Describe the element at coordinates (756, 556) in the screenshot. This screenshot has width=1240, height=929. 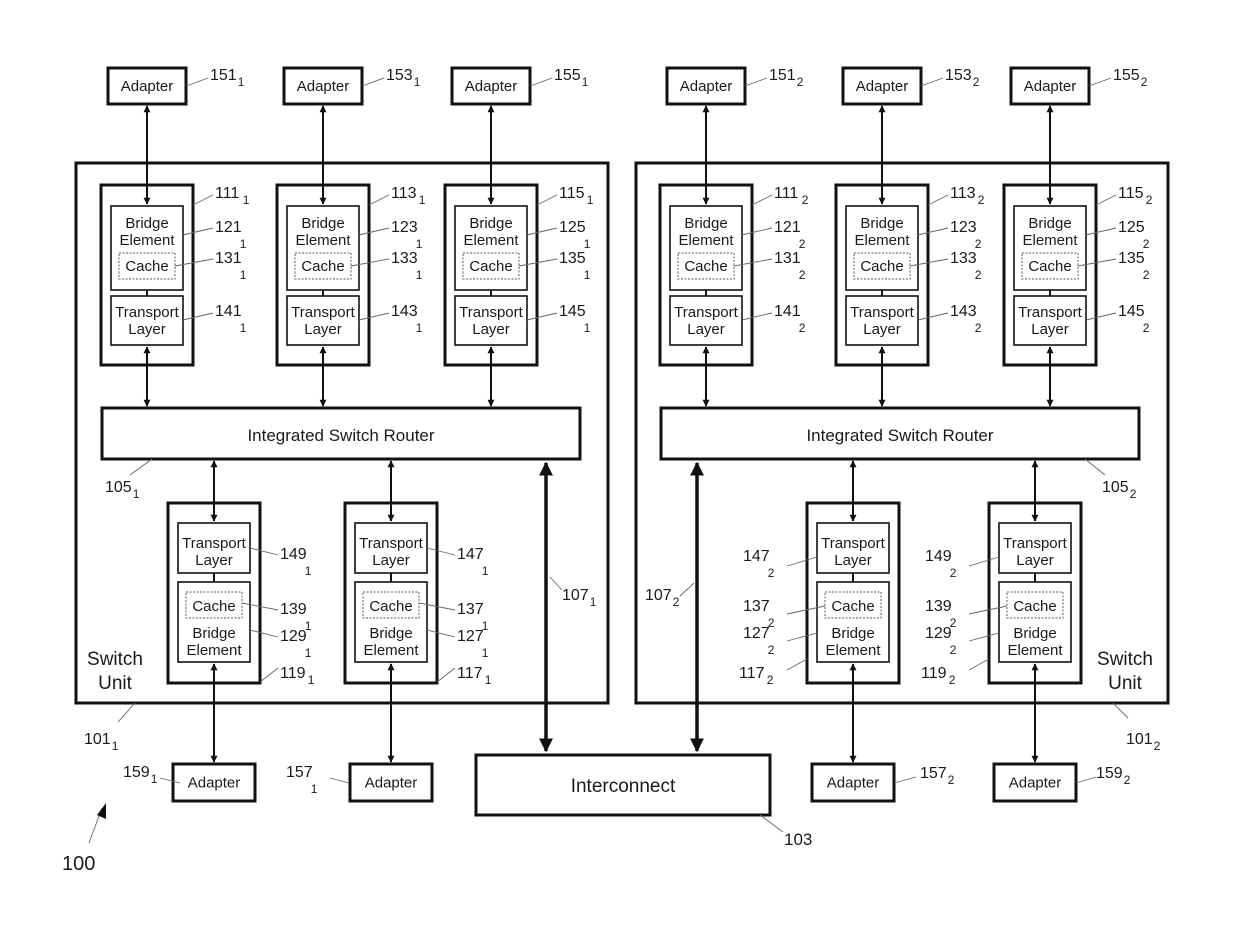
I see `ref-number: 147` at that location.